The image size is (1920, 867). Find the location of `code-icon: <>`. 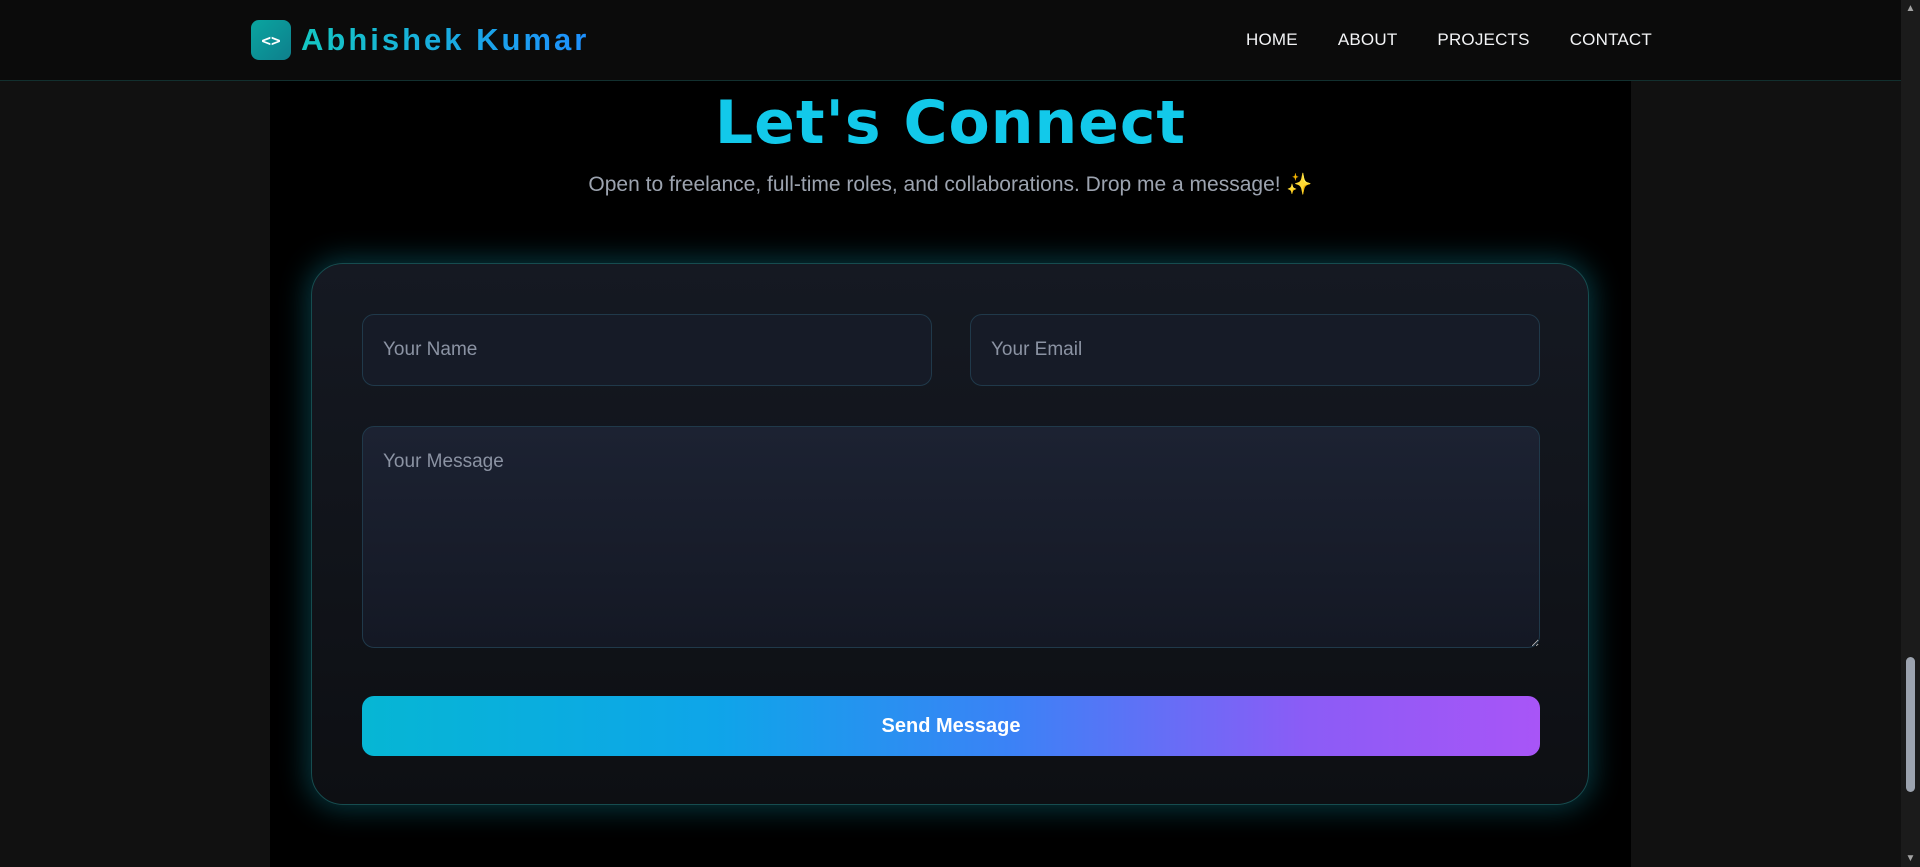

code-icon: <> is located at coordinates (271, 40).